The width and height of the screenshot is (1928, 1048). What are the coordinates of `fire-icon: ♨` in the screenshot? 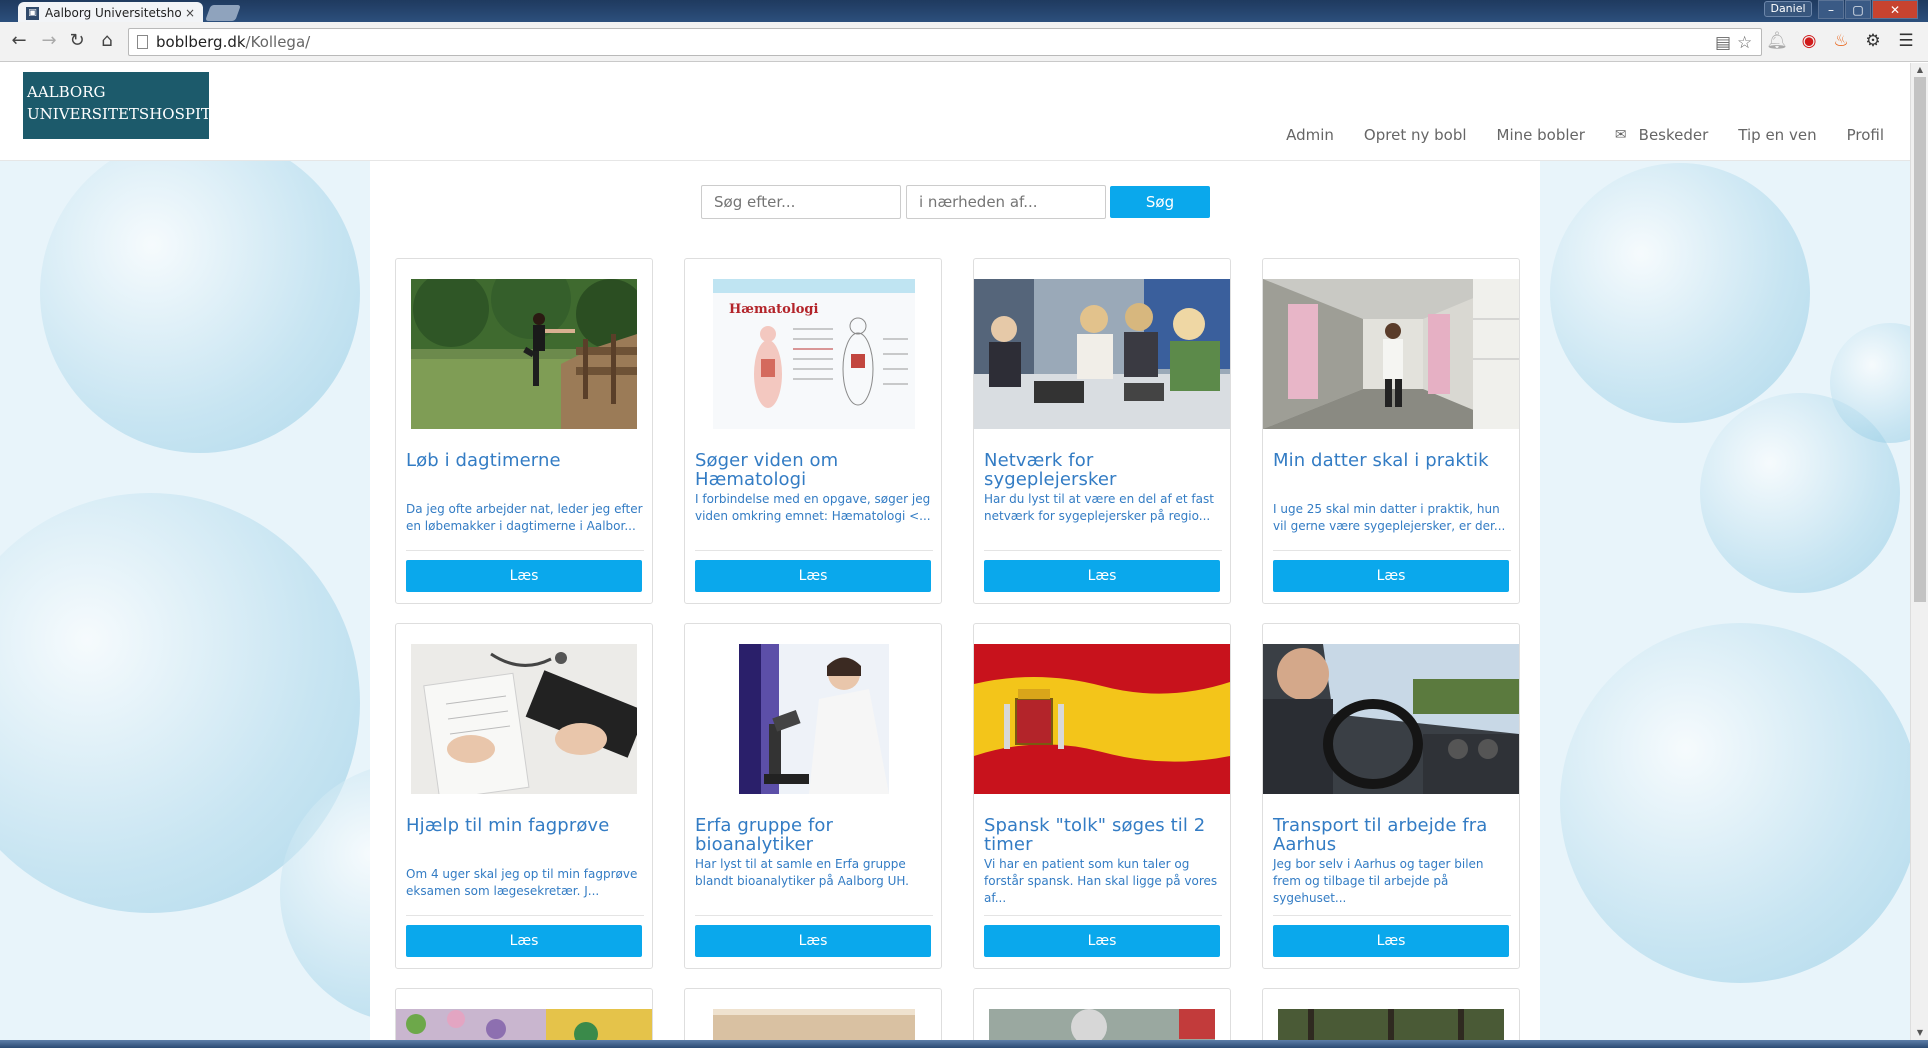 It's located at (1841, 41).